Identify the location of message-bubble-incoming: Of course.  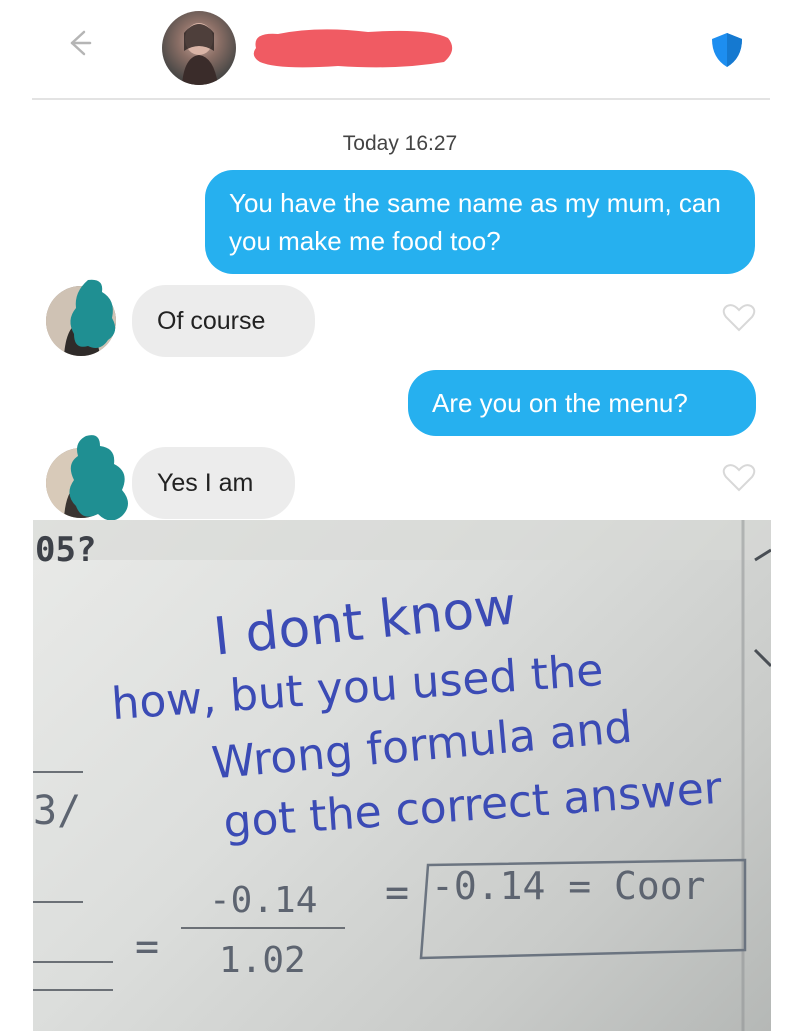
(223, 321).